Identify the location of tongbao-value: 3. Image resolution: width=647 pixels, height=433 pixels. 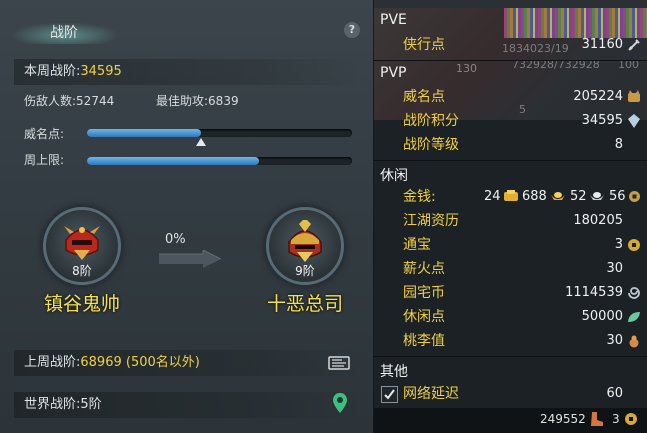
(618, 244).